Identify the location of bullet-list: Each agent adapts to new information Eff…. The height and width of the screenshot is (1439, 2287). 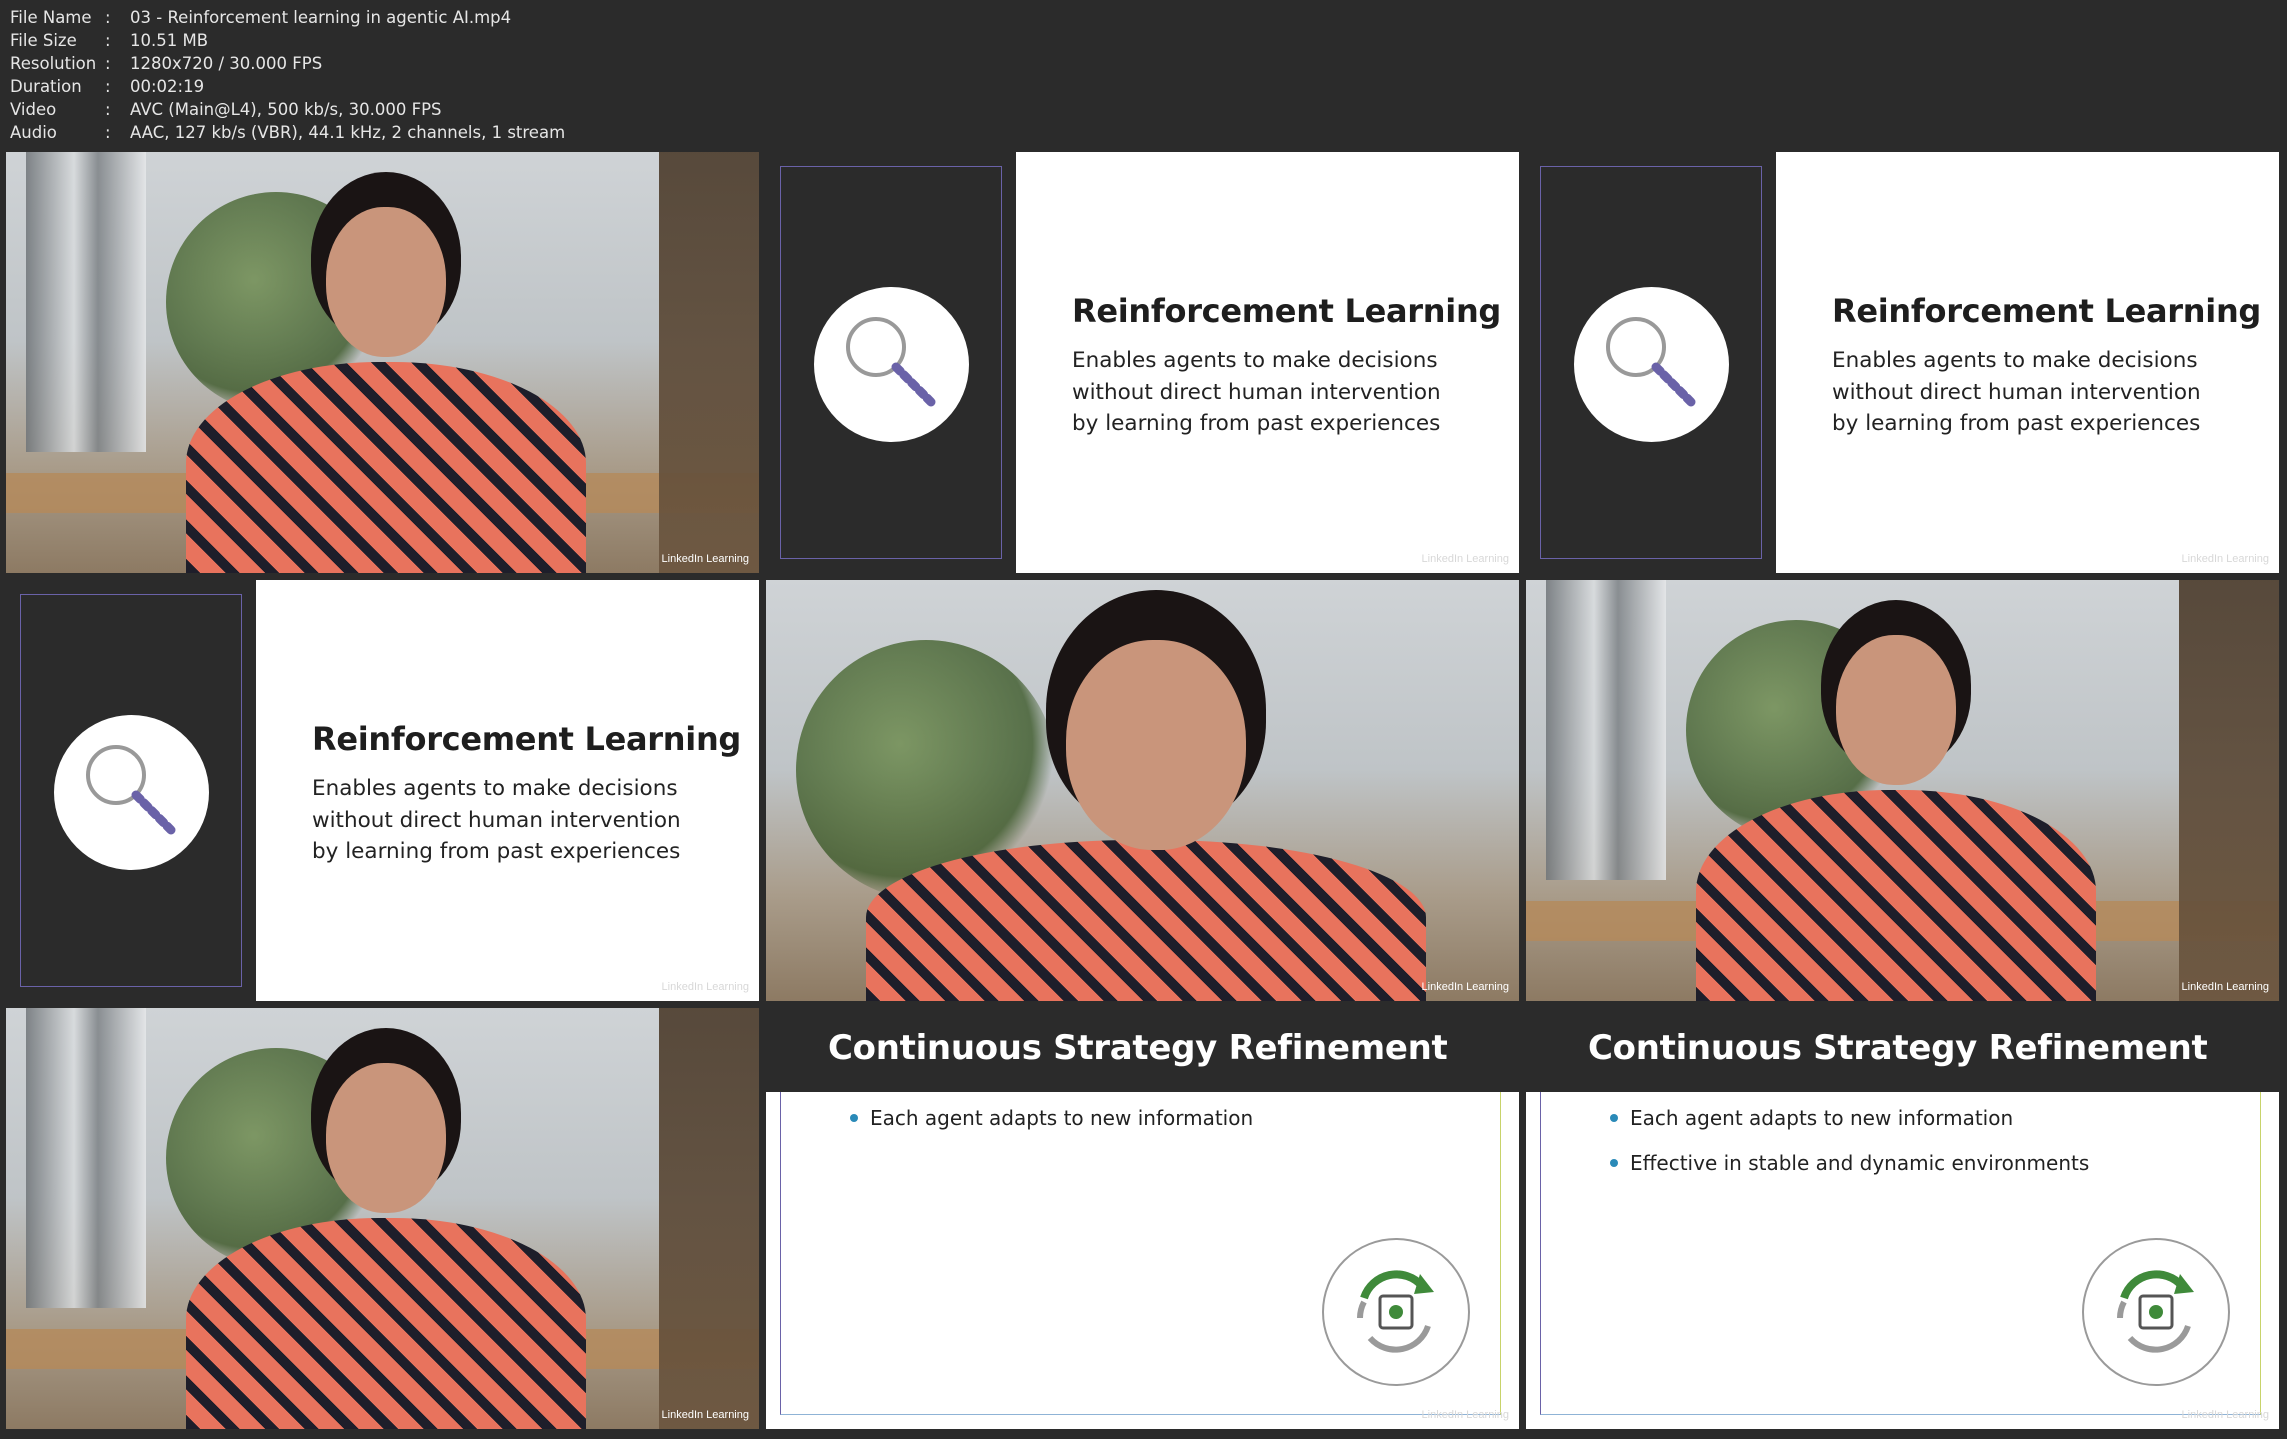
(1848, 1153).